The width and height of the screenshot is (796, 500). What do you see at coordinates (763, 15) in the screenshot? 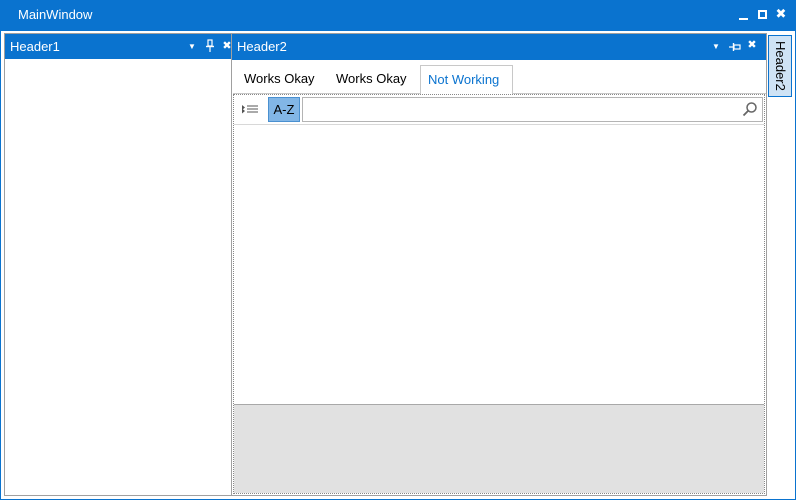
I see `maximize-icon` at bounding box center [763, 15].